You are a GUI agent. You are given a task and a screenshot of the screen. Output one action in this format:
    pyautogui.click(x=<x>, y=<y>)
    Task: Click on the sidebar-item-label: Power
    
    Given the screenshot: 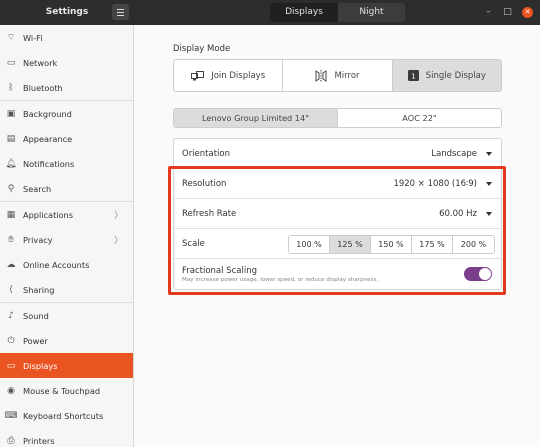 What is the action you would take?
    pyautogui.click(x=35, y=340)
    